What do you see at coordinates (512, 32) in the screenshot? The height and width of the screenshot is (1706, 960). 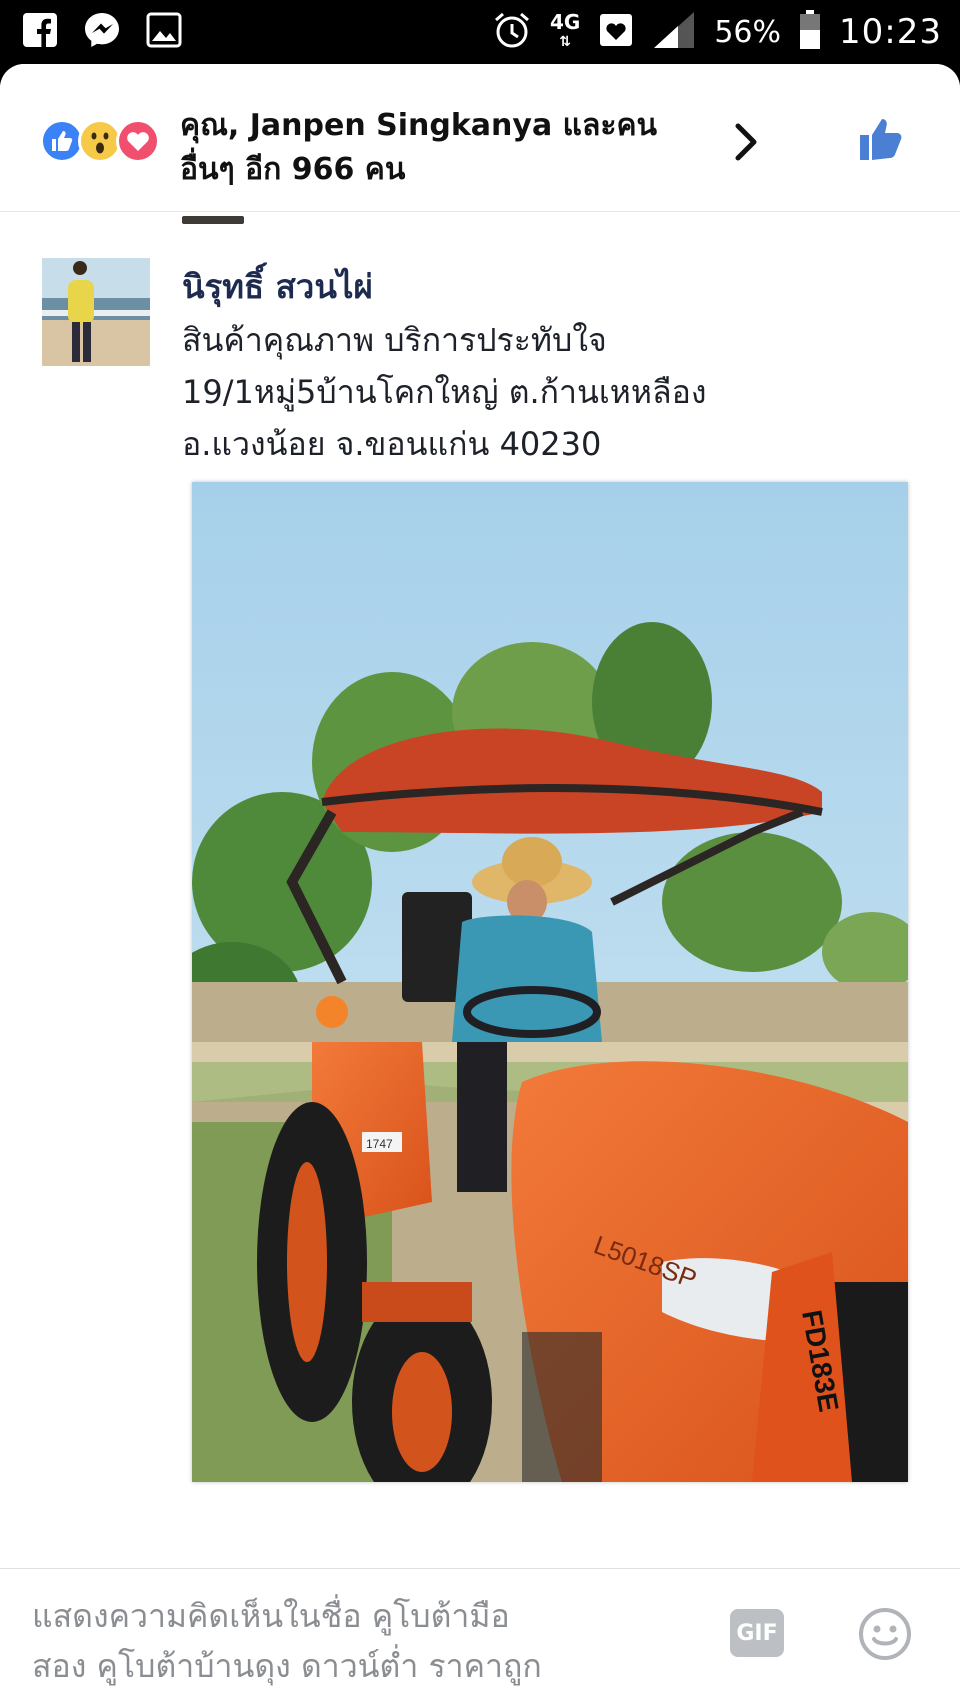 I see `alarm-icon` at bounding box center [512, 32].